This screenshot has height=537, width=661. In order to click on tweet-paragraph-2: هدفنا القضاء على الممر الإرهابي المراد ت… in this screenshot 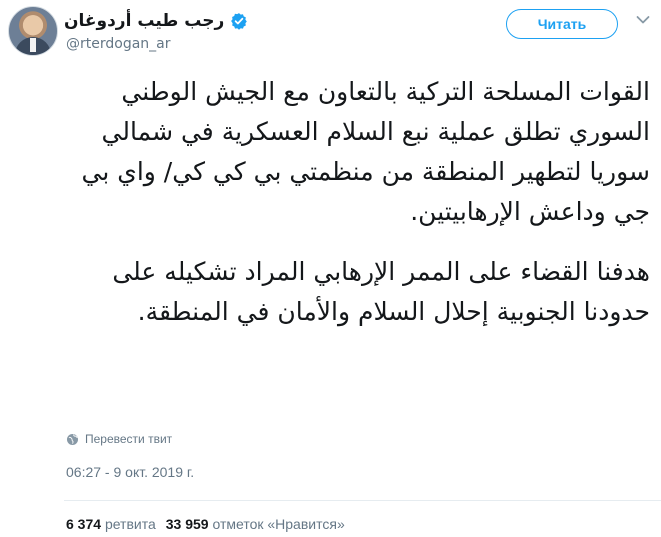, I will do `click(381, 291)`.